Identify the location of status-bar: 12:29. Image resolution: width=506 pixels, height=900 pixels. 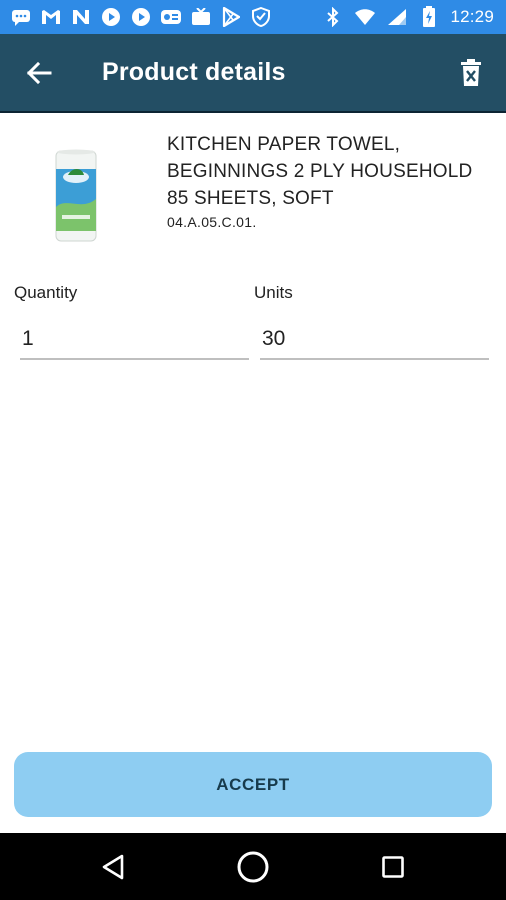
(253, 17).